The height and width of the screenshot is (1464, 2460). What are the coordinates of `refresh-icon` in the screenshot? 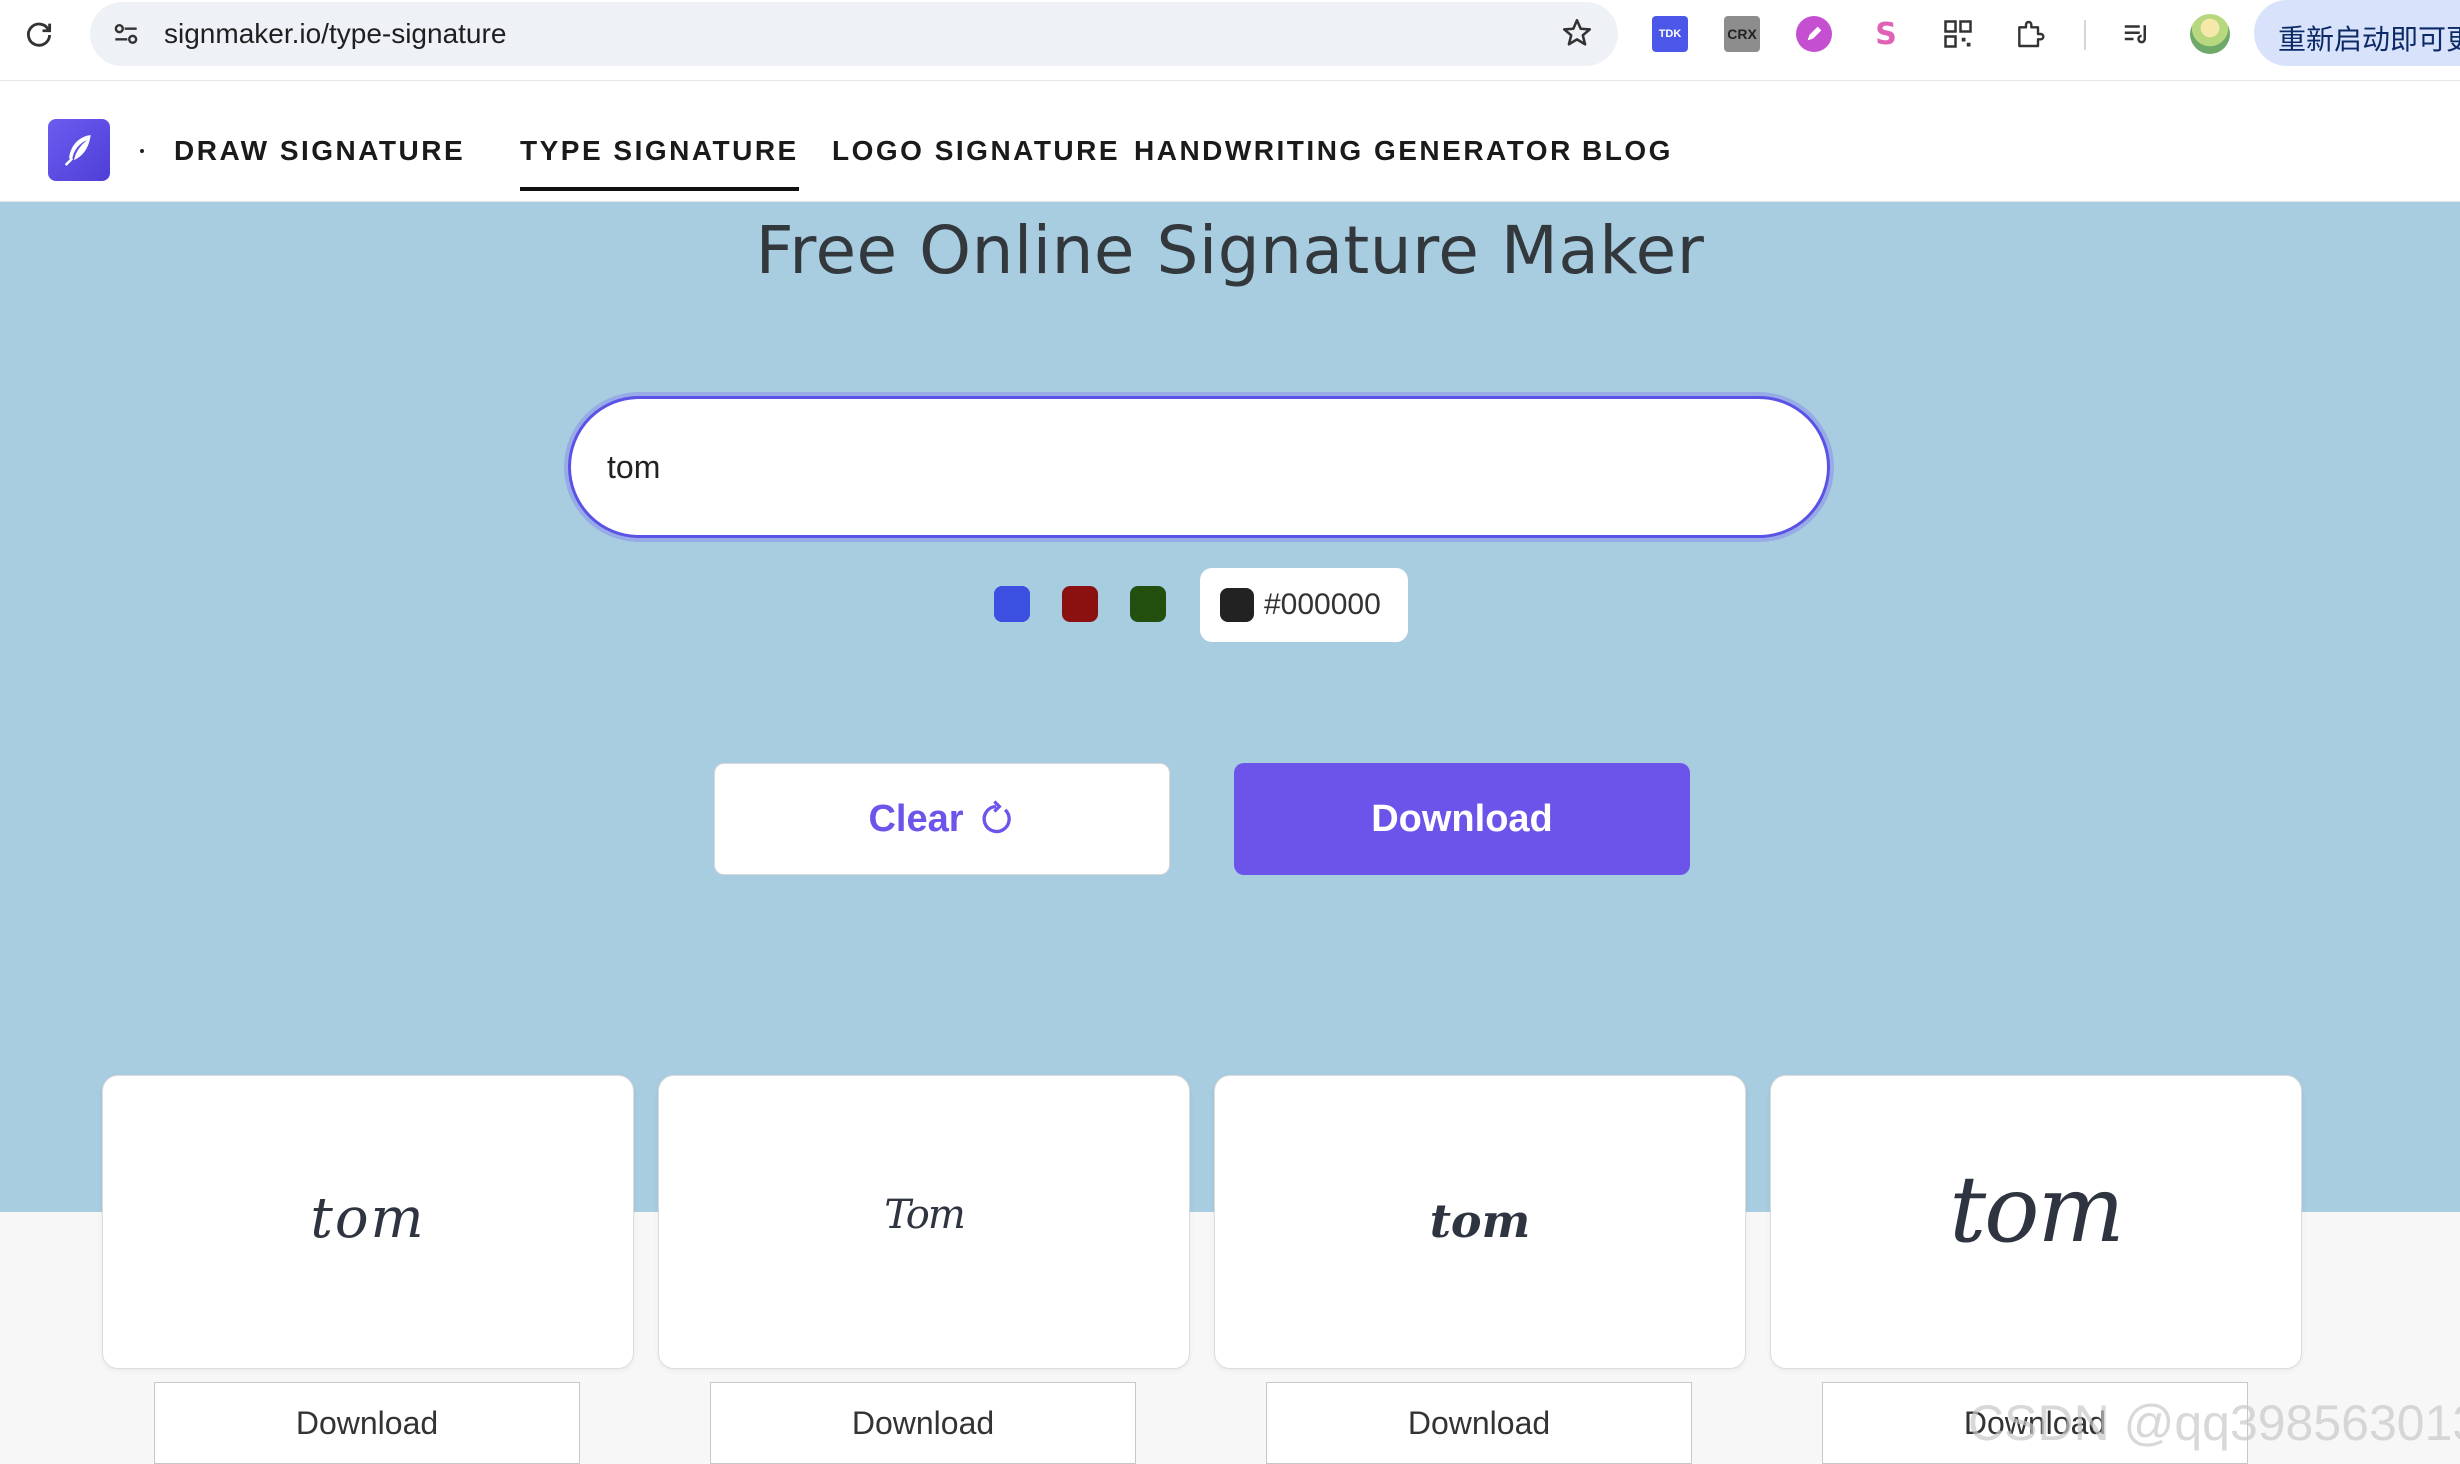 It's located at (996, 817).